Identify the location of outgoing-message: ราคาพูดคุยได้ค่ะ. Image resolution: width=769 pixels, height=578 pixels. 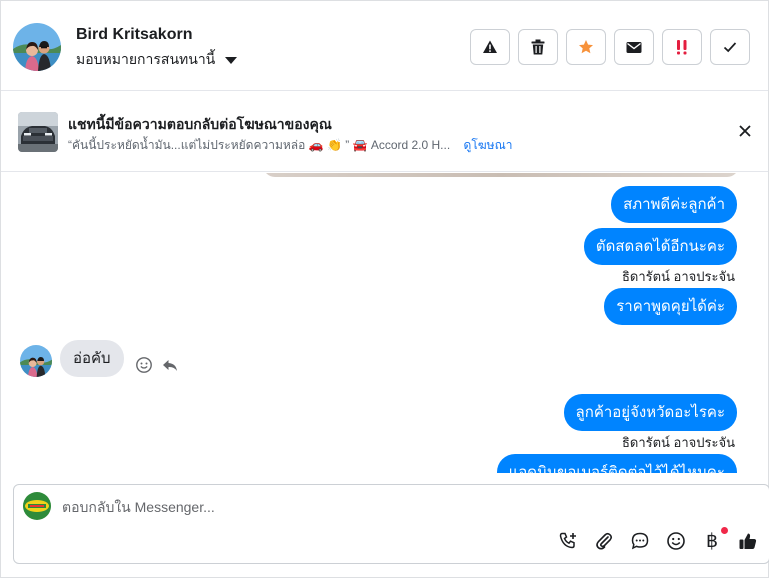
(670, 306).